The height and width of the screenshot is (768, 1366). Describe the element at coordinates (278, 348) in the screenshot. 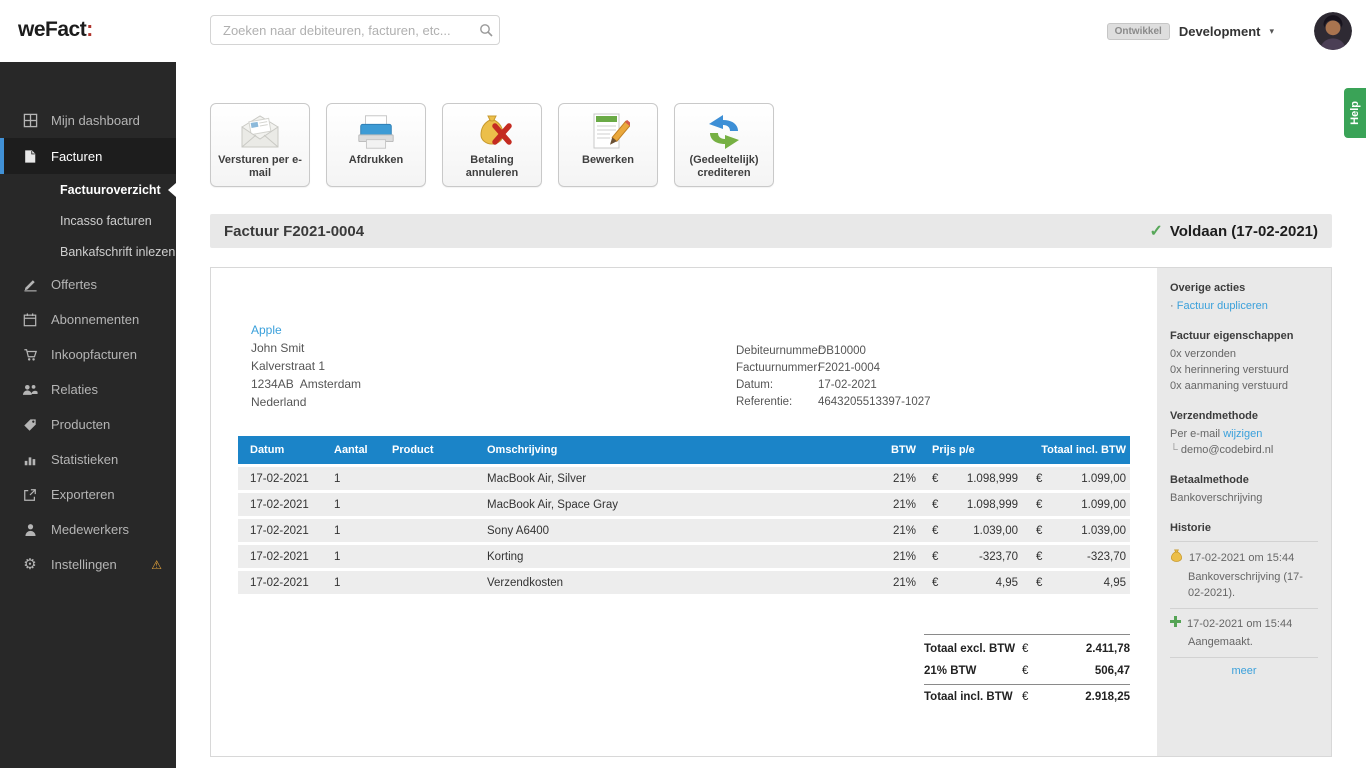

I see `customer-contact: John Smit` at that location.